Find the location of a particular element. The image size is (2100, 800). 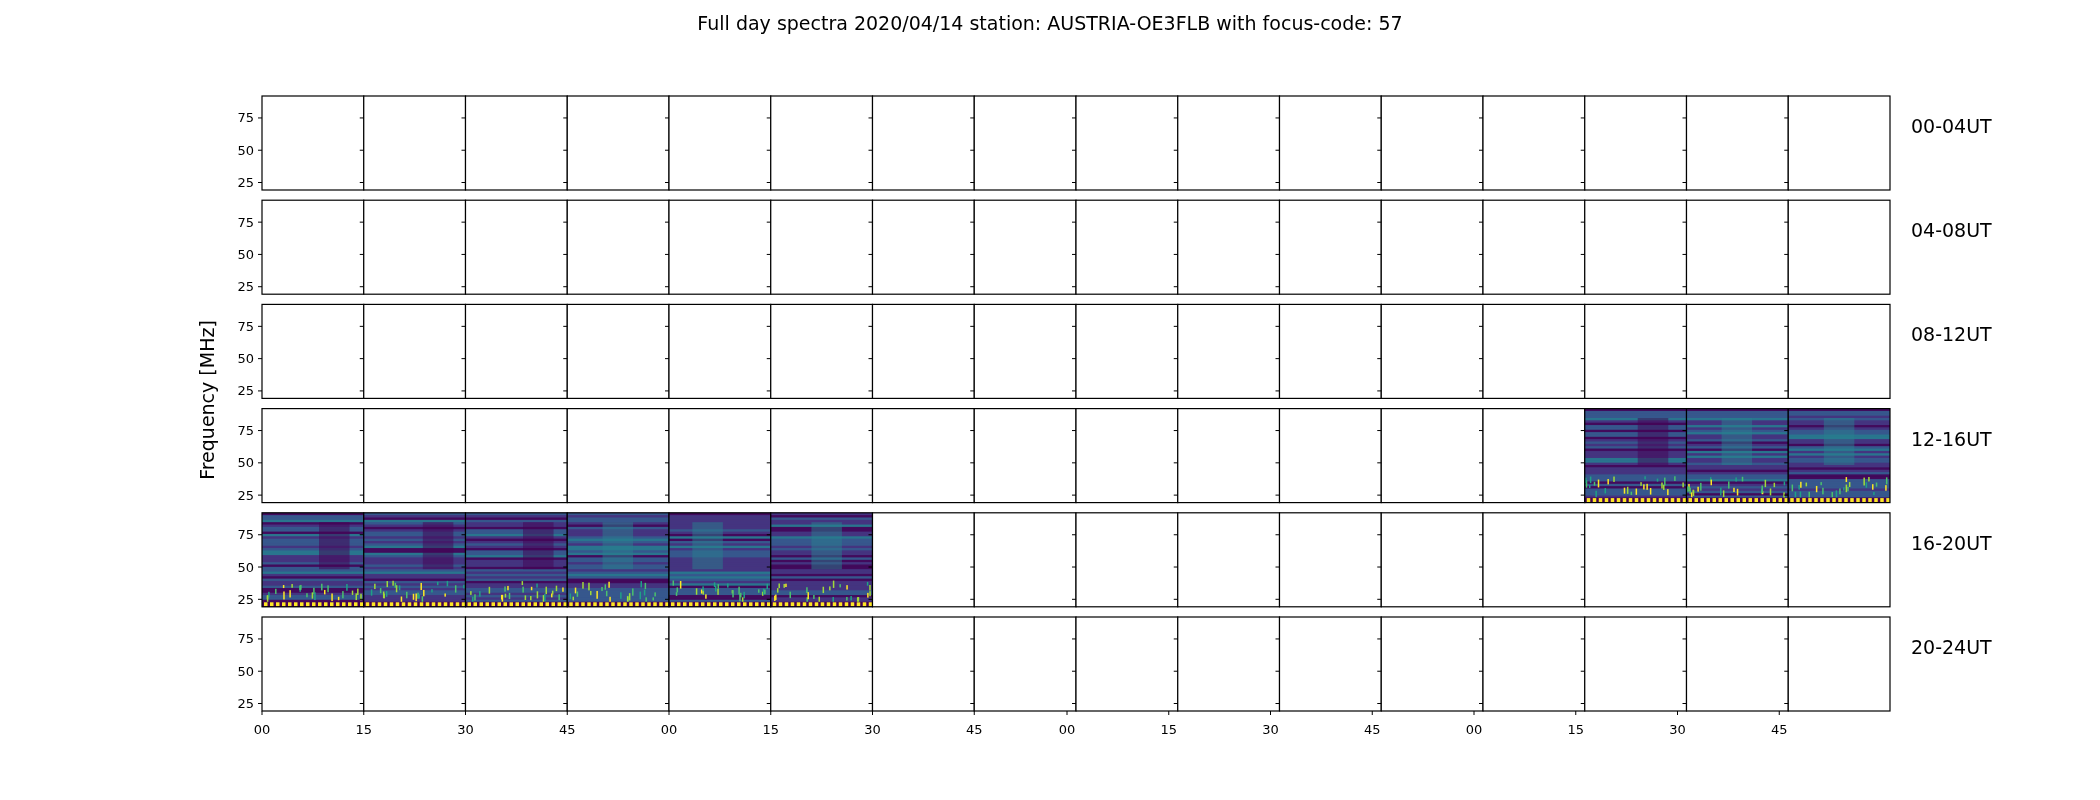

chart-title: Full day spectra 2020/04/14 station: AUSTRIA-OE3FLB with focus-code: 57 is located at coordinates (1050, 23).